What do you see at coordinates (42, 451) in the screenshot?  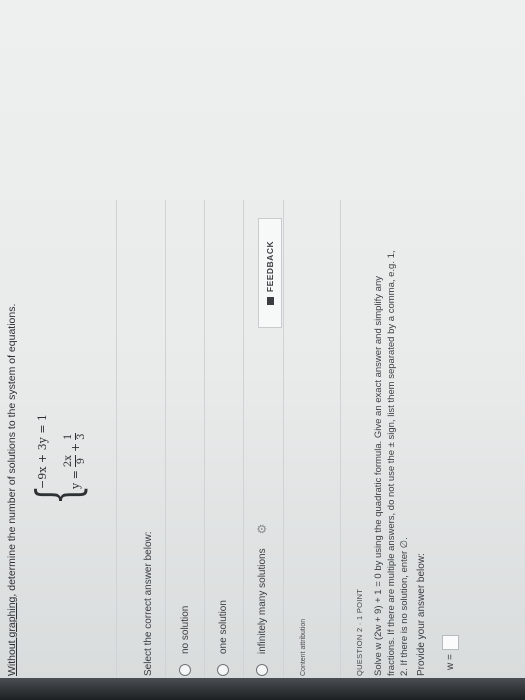 I see `equation-1: −9x + 3y = 1` at bounding box center [42, 451].